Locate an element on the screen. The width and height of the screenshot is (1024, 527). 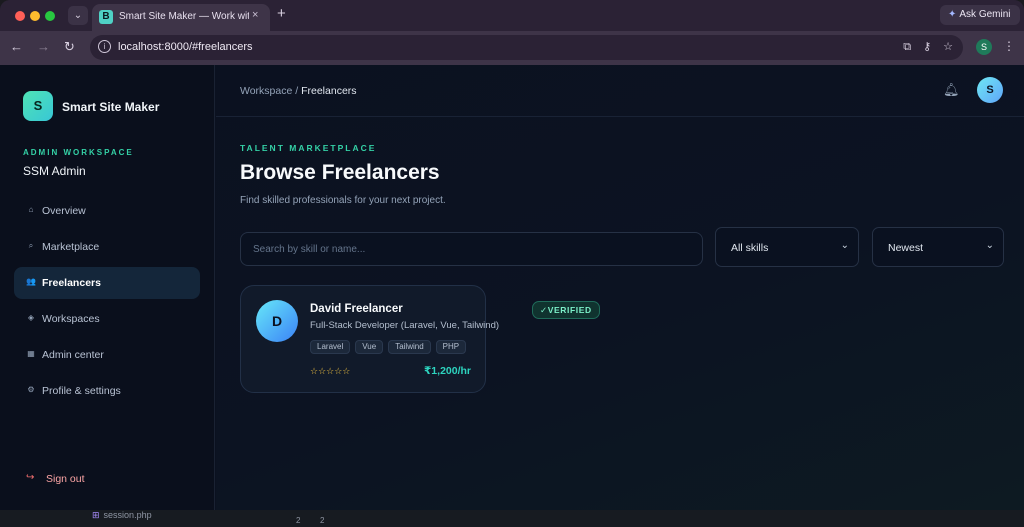
brand-logo: S is located at coordinates (38, 106).